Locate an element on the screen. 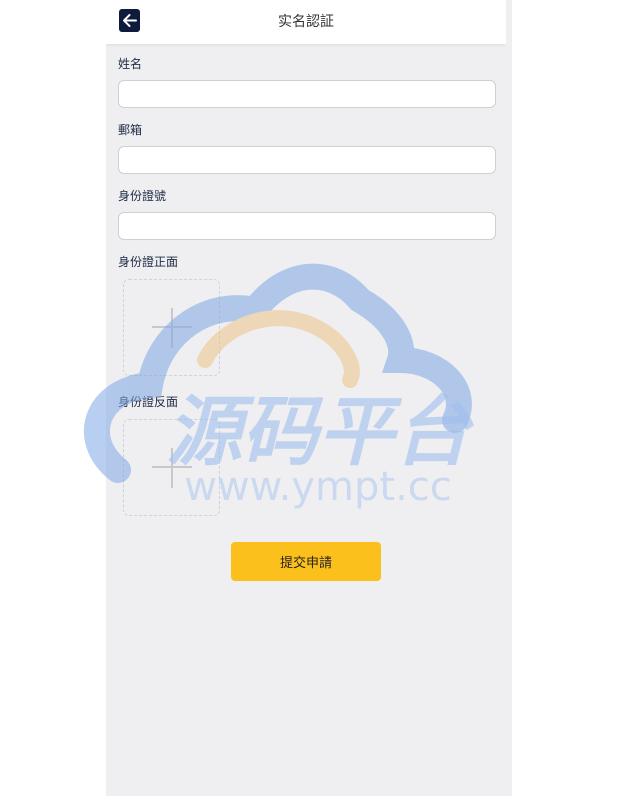 Image resolution: width=619 pixels, height=796 pixels. page-title: 实名認証 is located at coordinates (306, 22).